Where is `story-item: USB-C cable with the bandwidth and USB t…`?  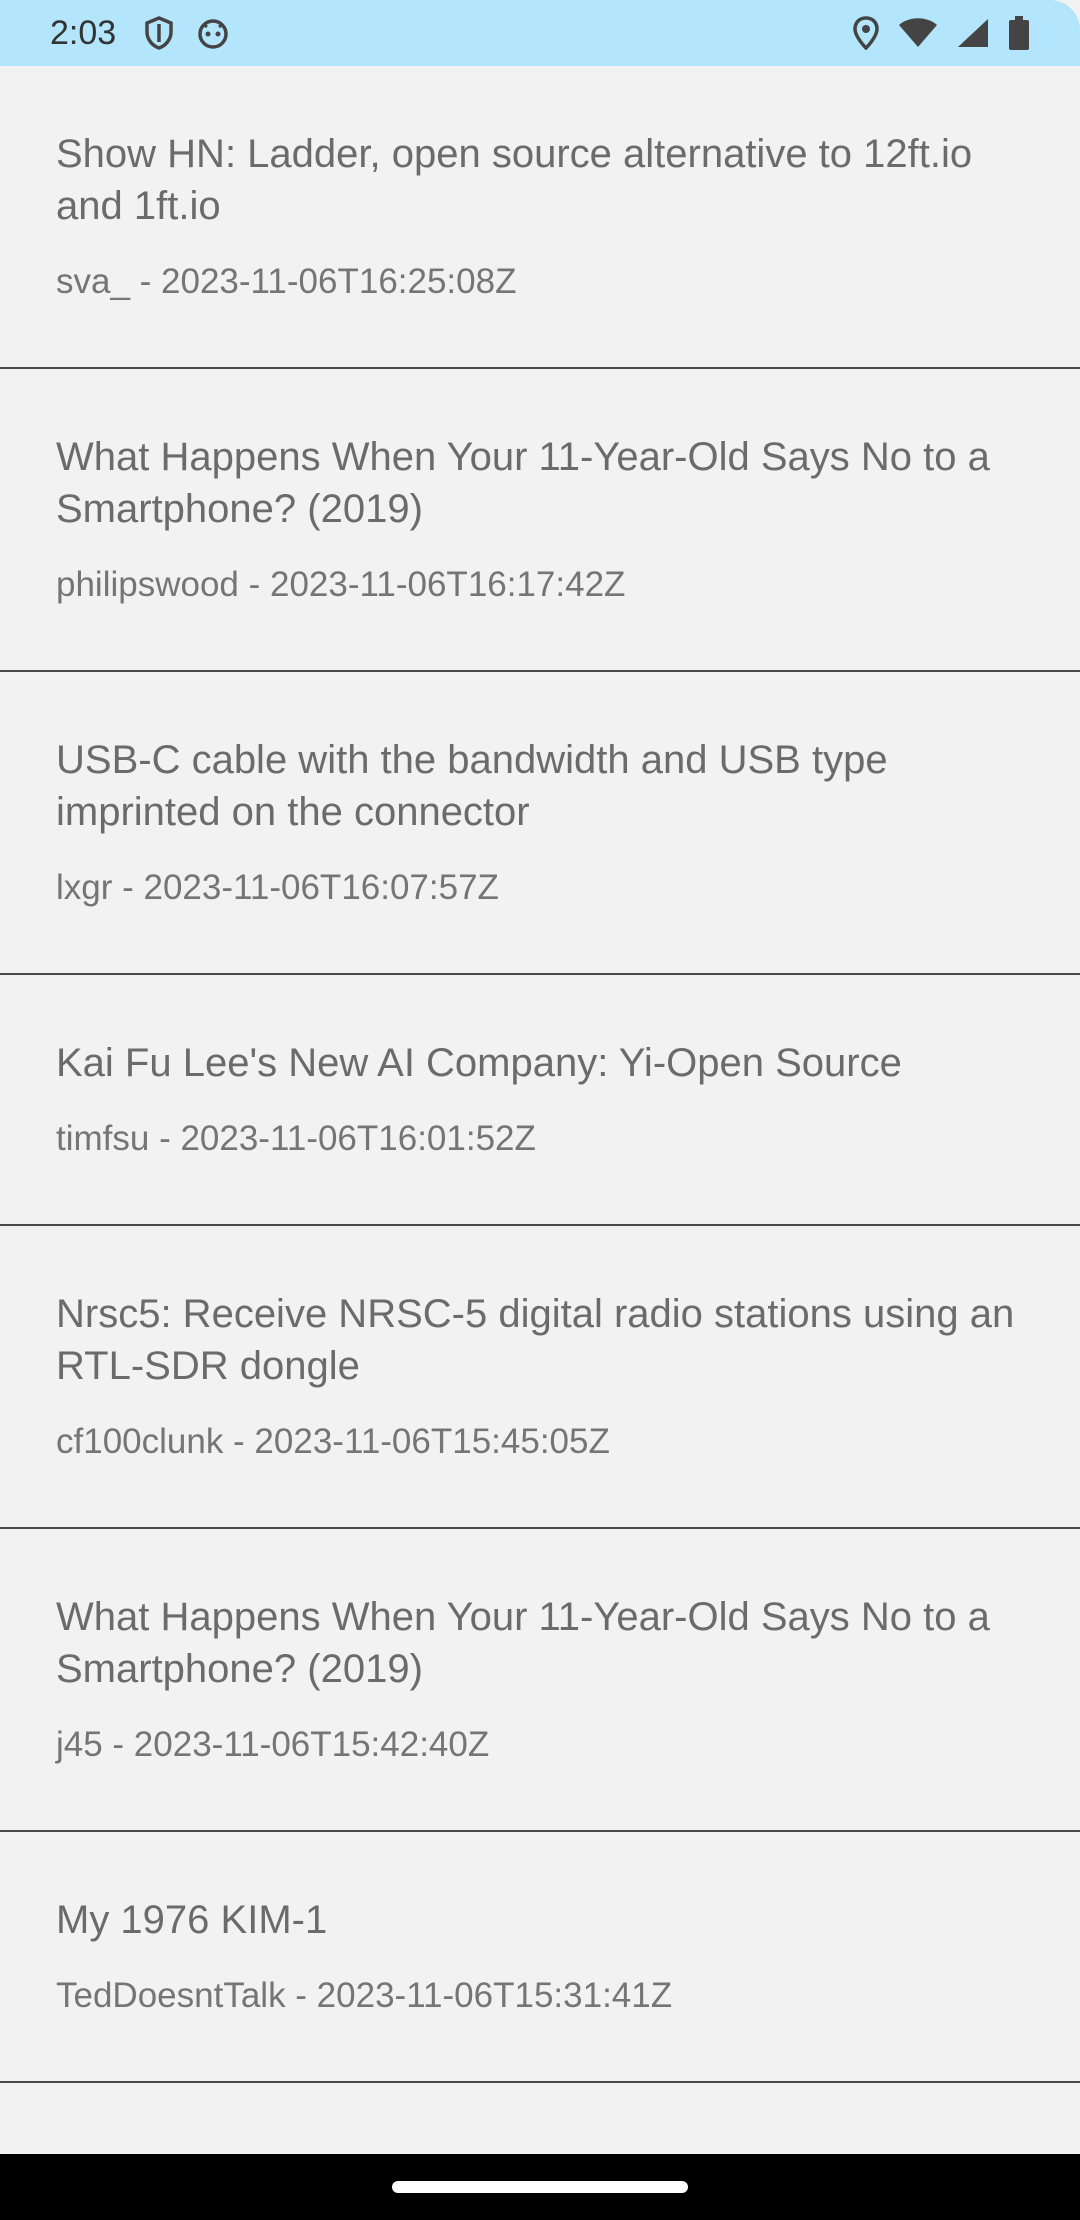
story-item: USB-C cable with the bandwidth and USB t… is located at coordinates (540, 823).